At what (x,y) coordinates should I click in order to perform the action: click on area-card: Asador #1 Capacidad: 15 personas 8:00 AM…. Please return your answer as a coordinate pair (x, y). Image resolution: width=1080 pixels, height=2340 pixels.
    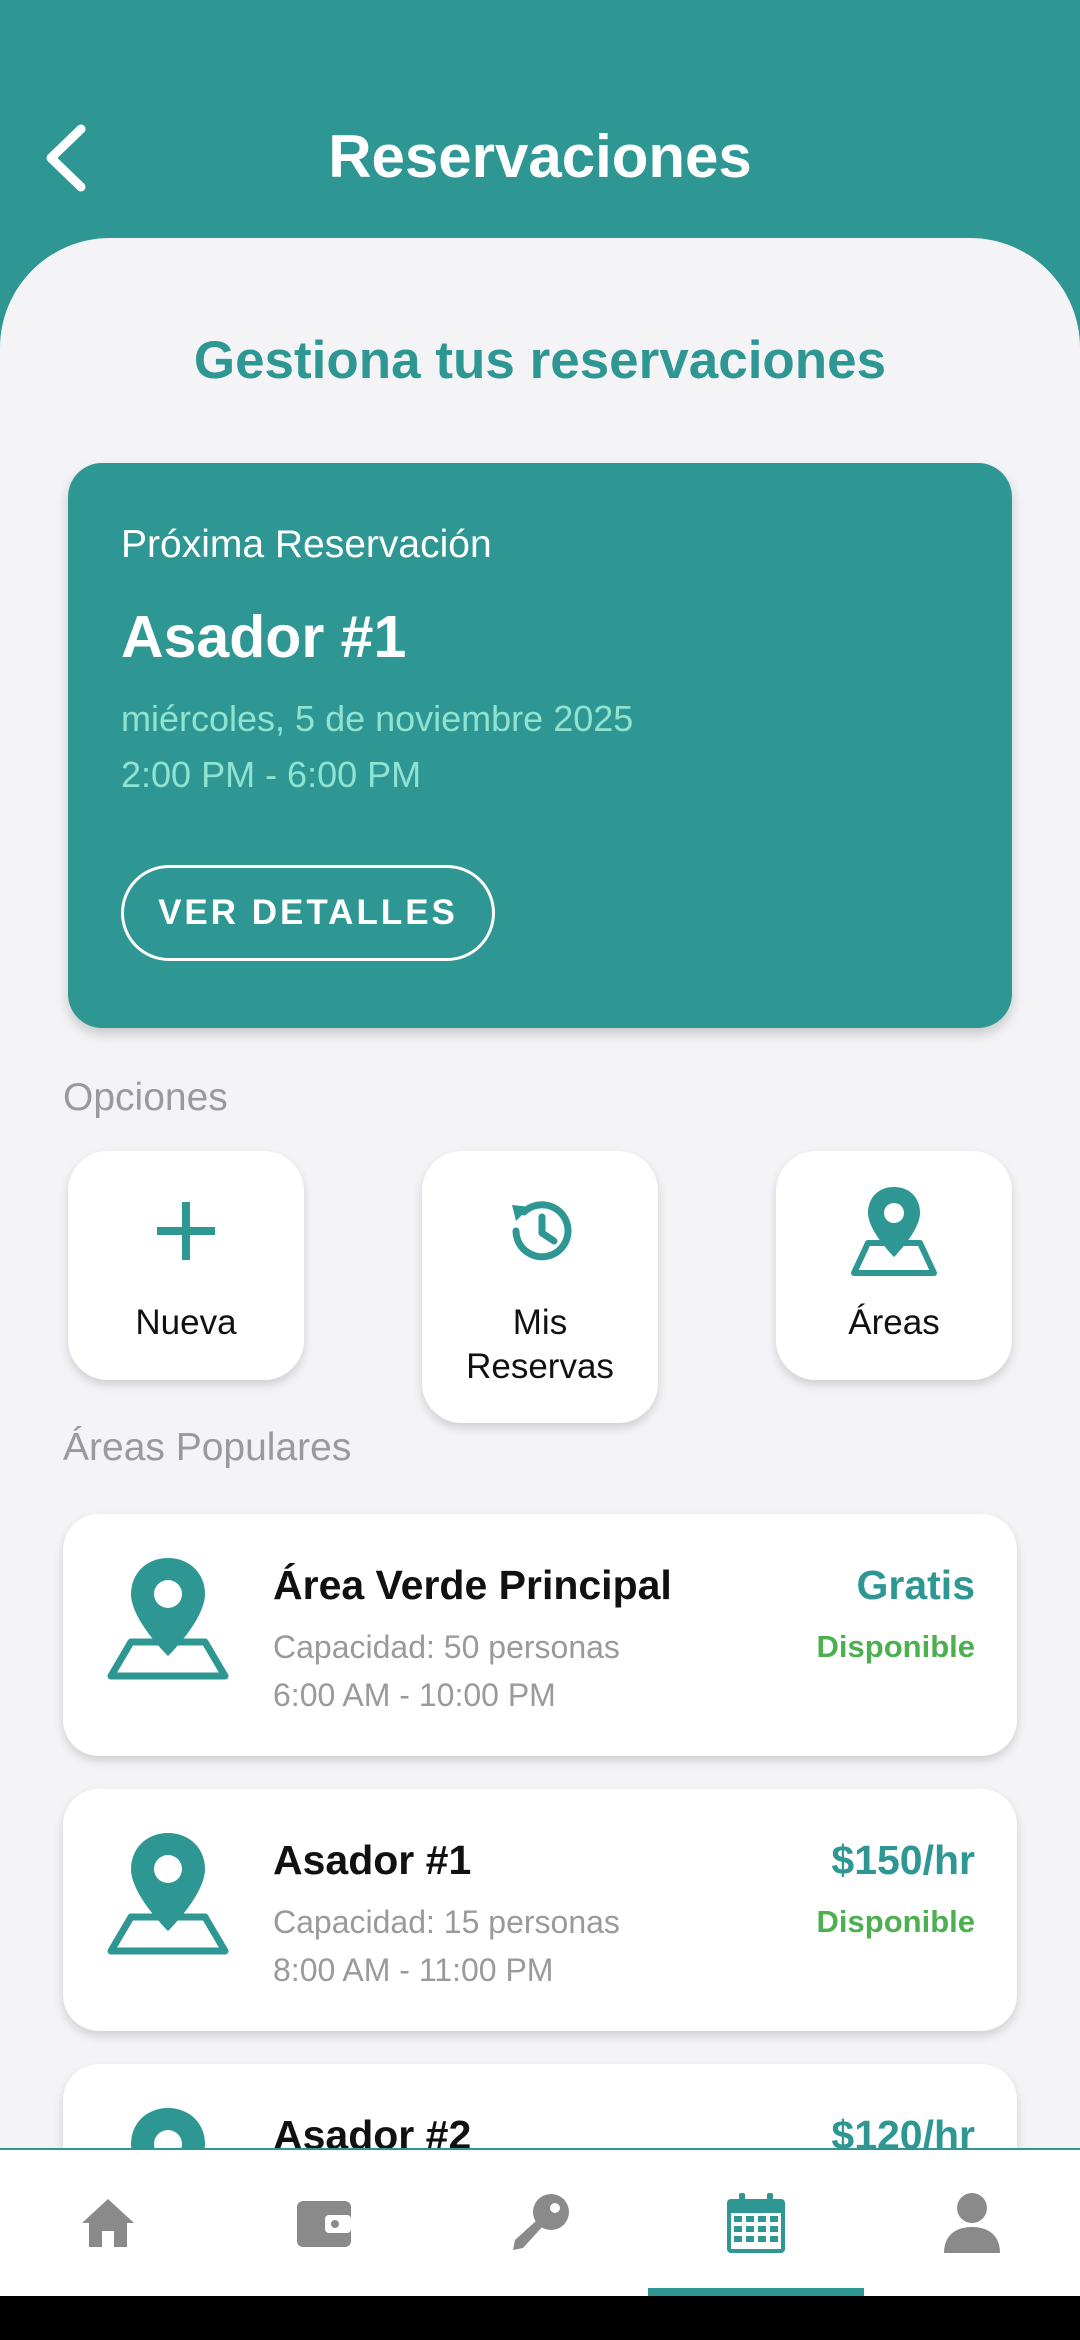
    Looking at the image, I should click on (540, 1910).